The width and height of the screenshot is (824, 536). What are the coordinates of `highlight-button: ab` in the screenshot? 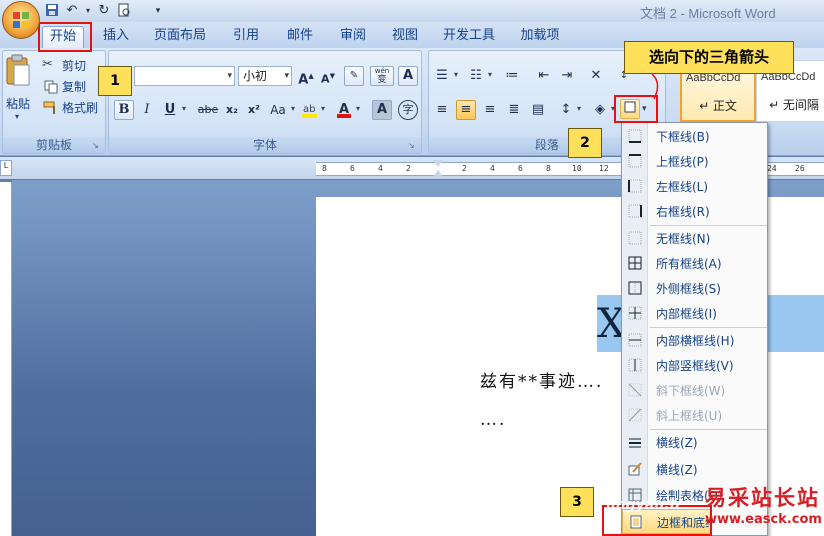 It's located at (310, 110).